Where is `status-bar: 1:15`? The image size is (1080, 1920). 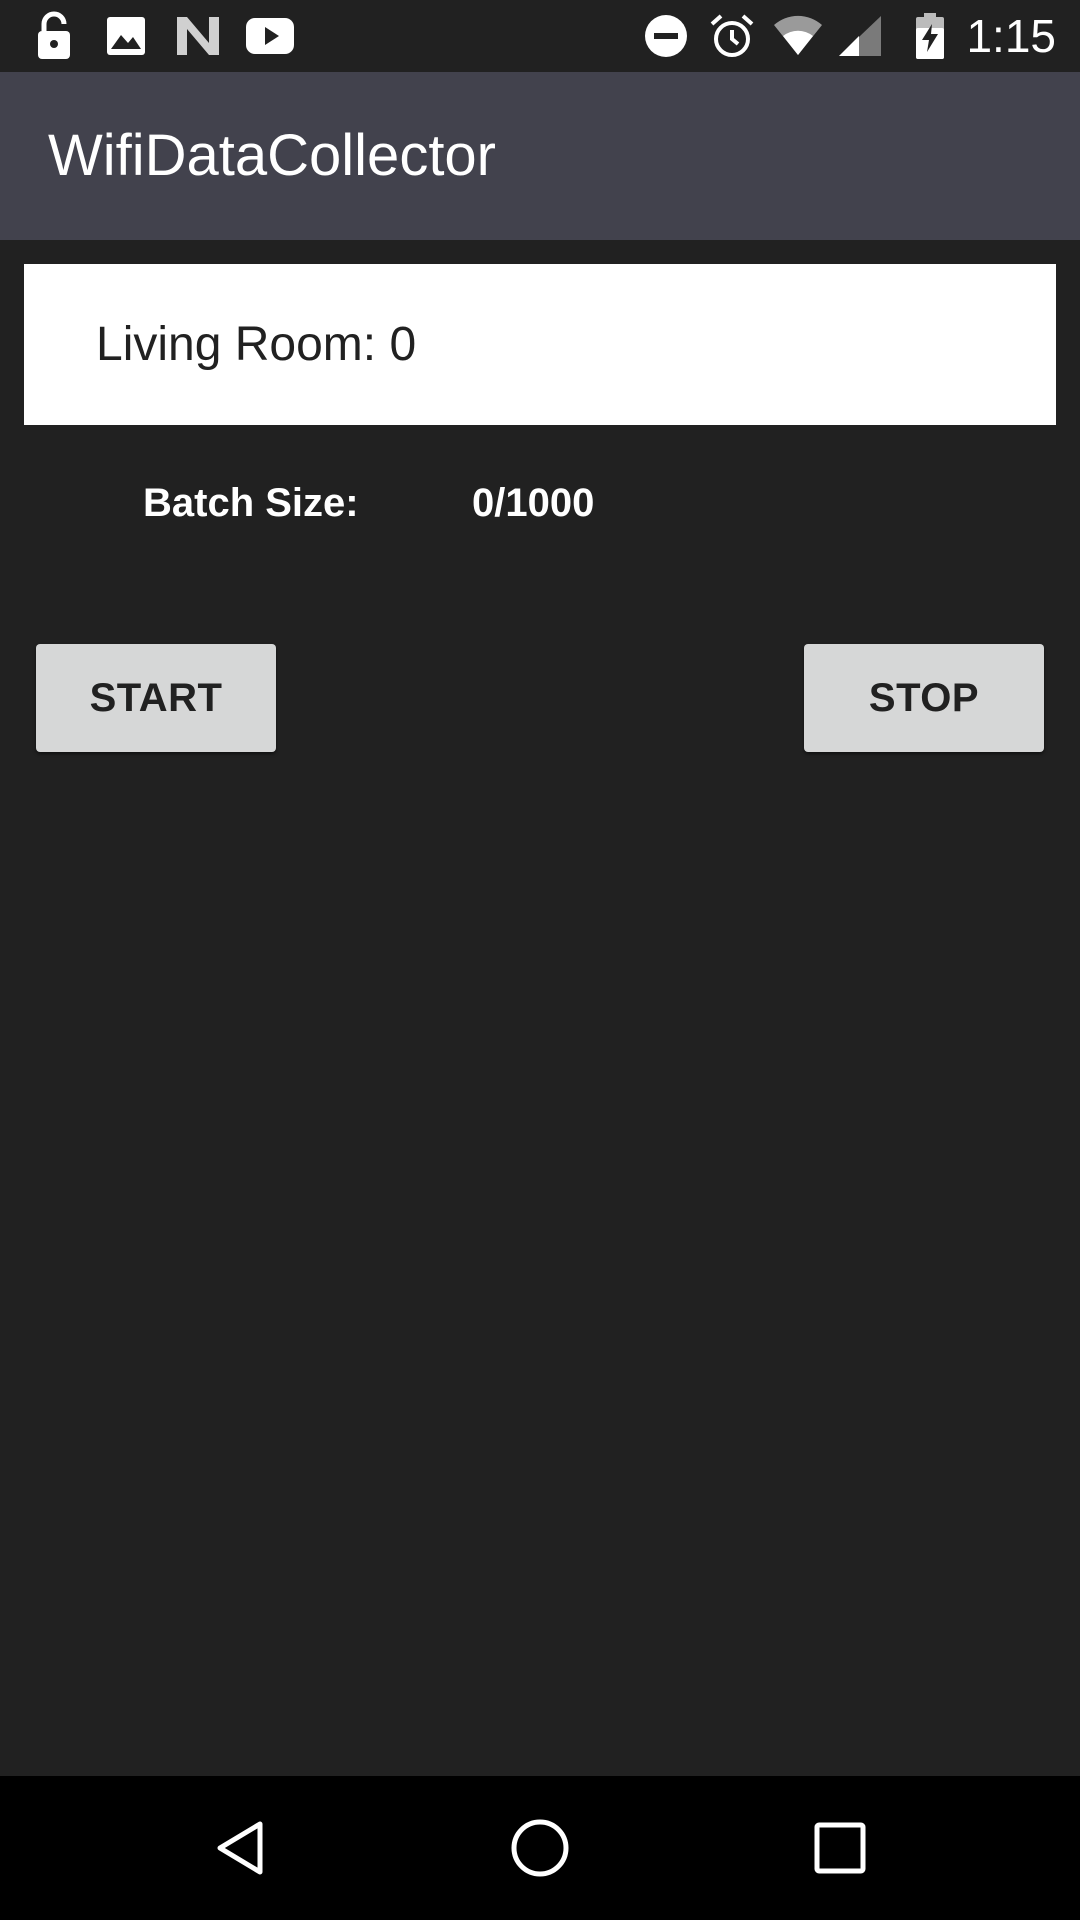
status-bar: 1:15 is located at coordinates (540, 36).